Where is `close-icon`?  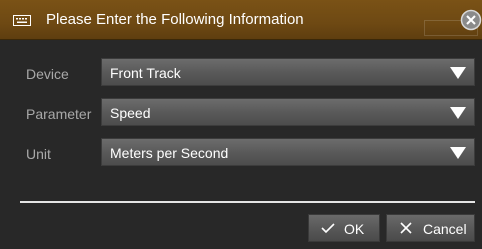
close-icon is located at coordinates (471, 20).